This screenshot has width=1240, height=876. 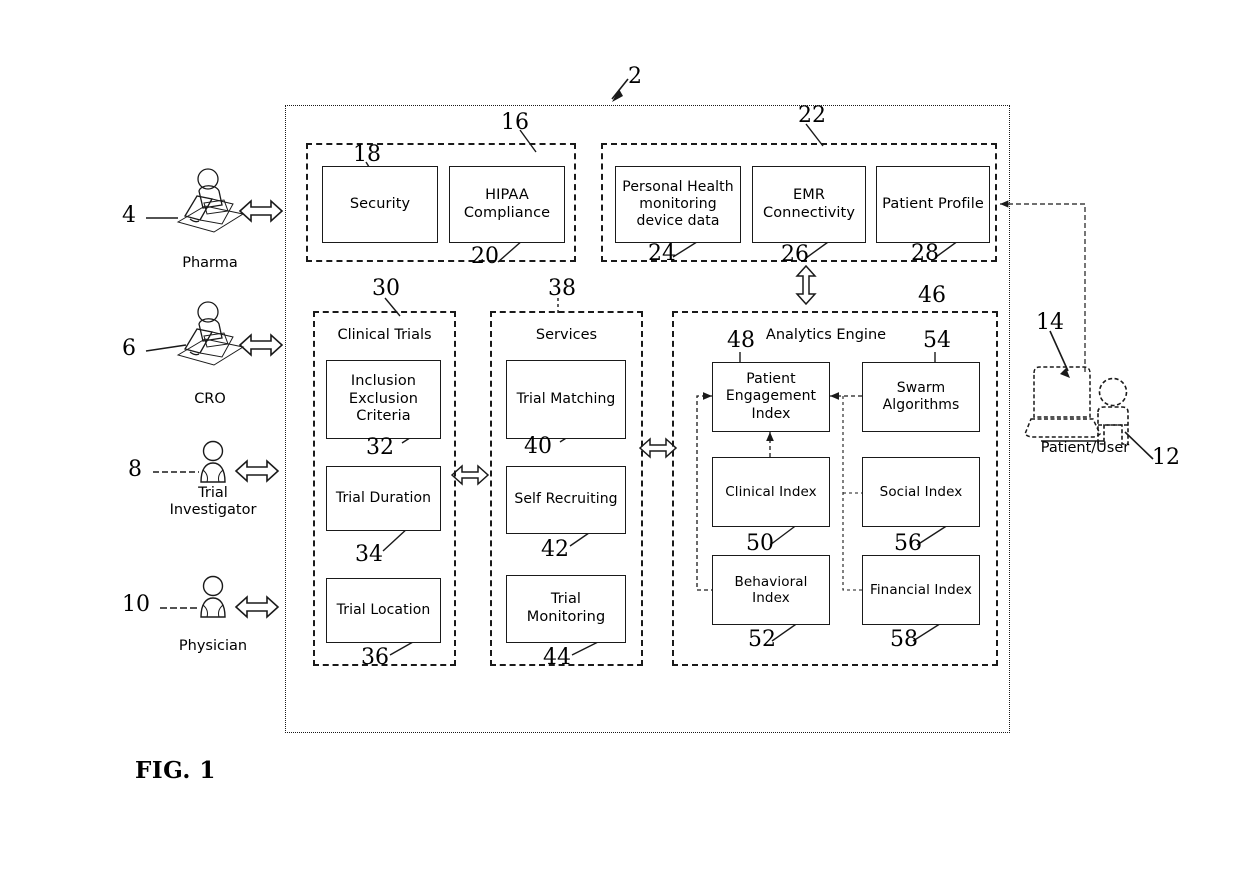 What do you see at coordinates (795, 254) in the screenshot?
I see `ref-numeral-26: 26` at bounding box center [795, 254].